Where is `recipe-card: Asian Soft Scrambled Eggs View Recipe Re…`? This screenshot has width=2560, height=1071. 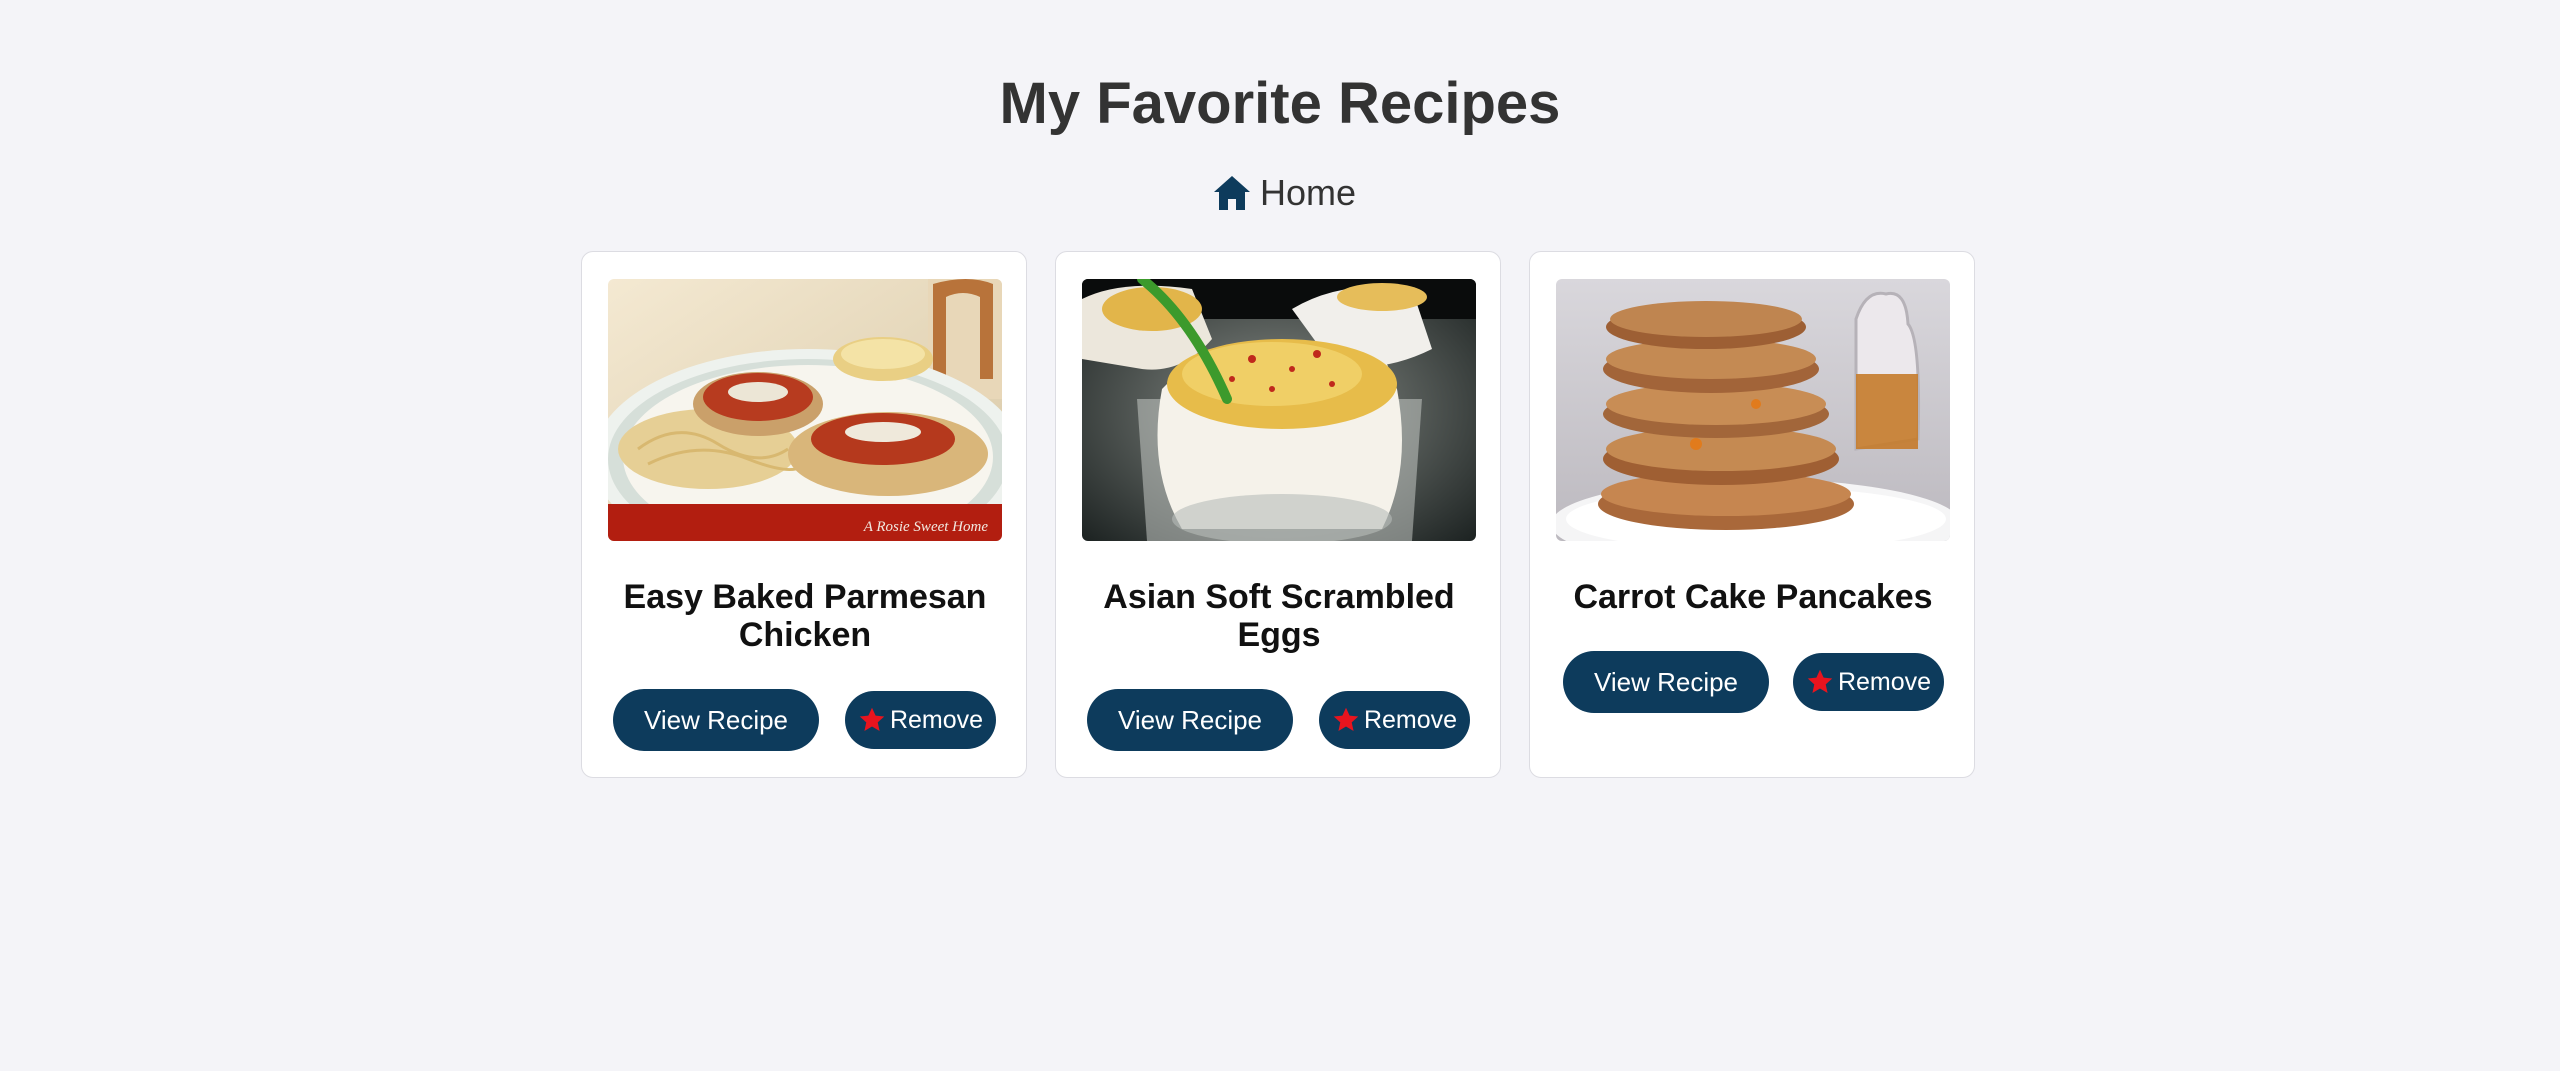
recipe-card: Asian Soft Scrambled Eggs View Recipe Re… is located at coordinates (1278, 514).